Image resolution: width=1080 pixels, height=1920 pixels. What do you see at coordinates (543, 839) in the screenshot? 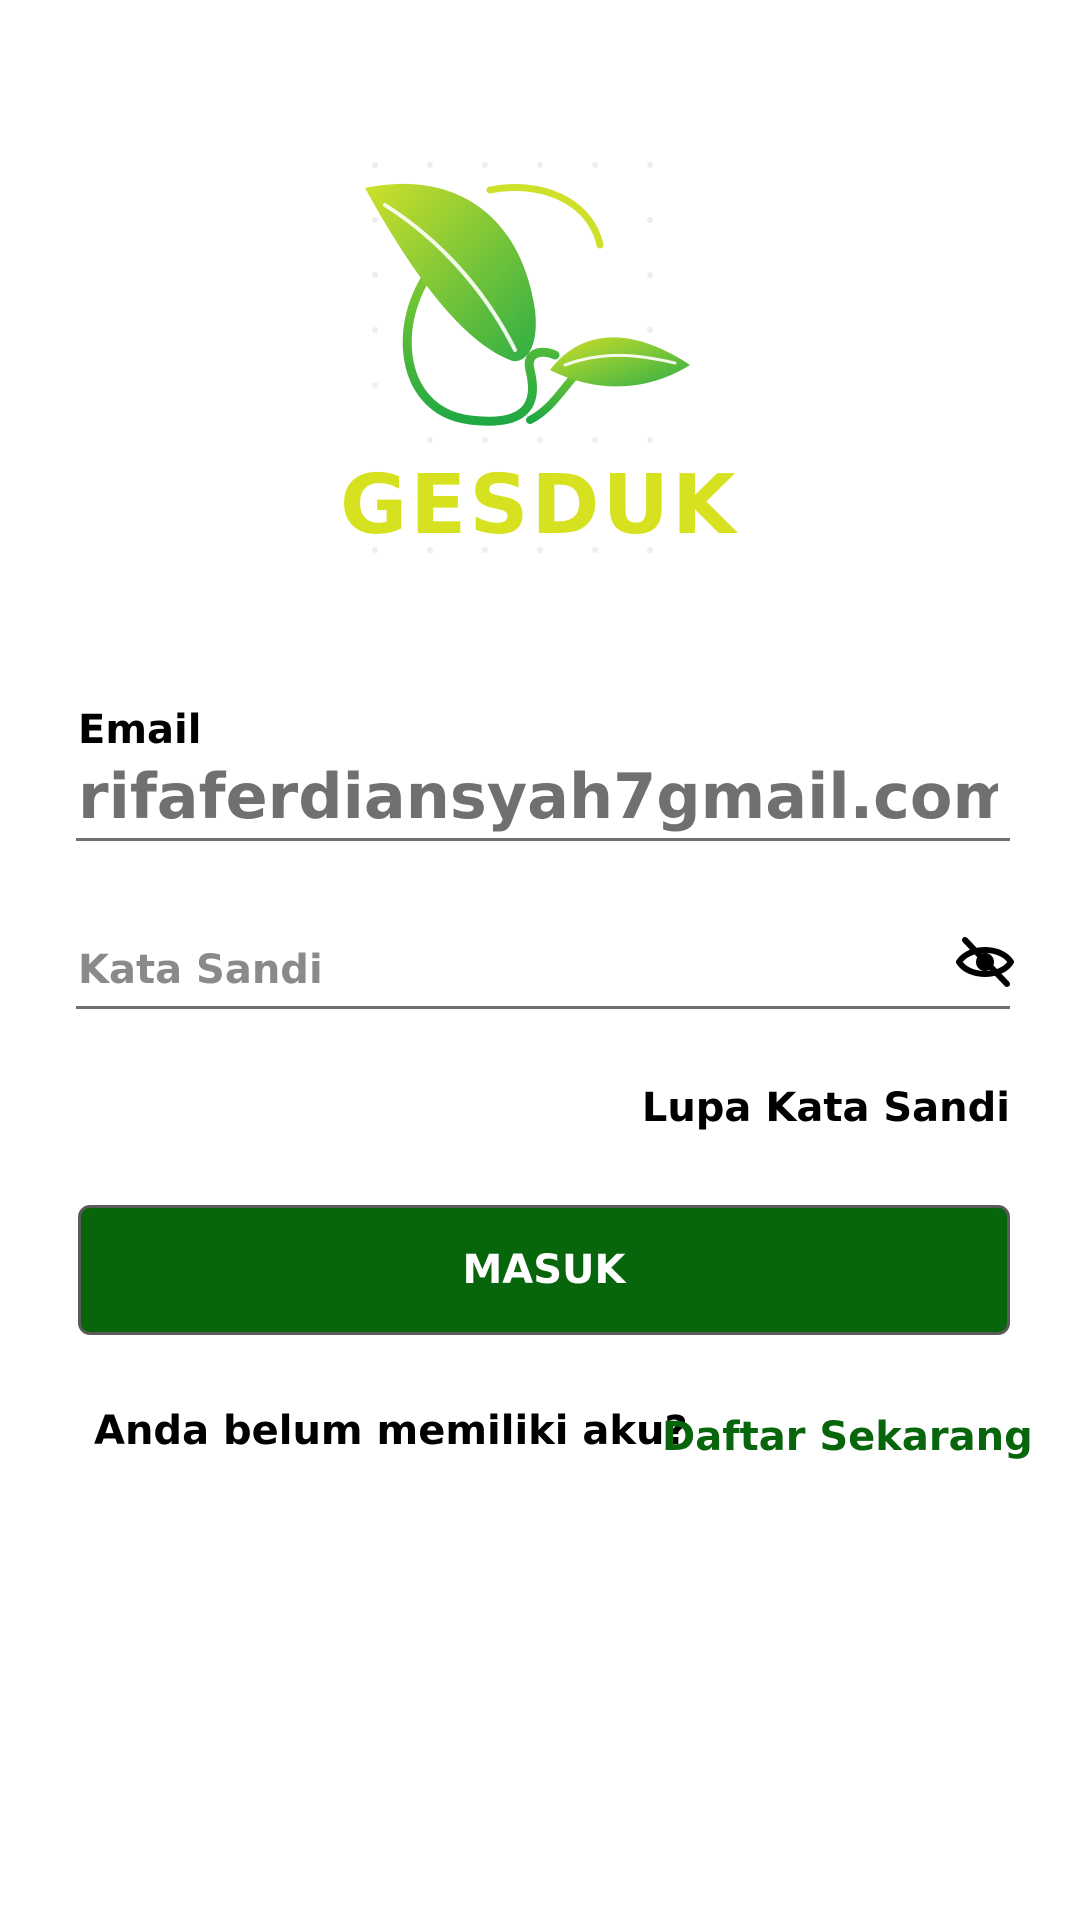
I see `email-underline` at bounding box center [543, 839].